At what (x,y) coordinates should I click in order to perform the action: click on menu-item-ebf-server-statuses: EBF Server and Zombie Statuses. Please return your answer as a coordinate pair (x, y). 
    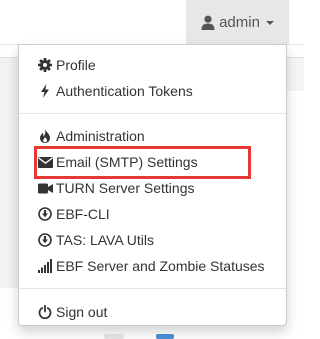
    Looking at the image, I should click on (152, 266).